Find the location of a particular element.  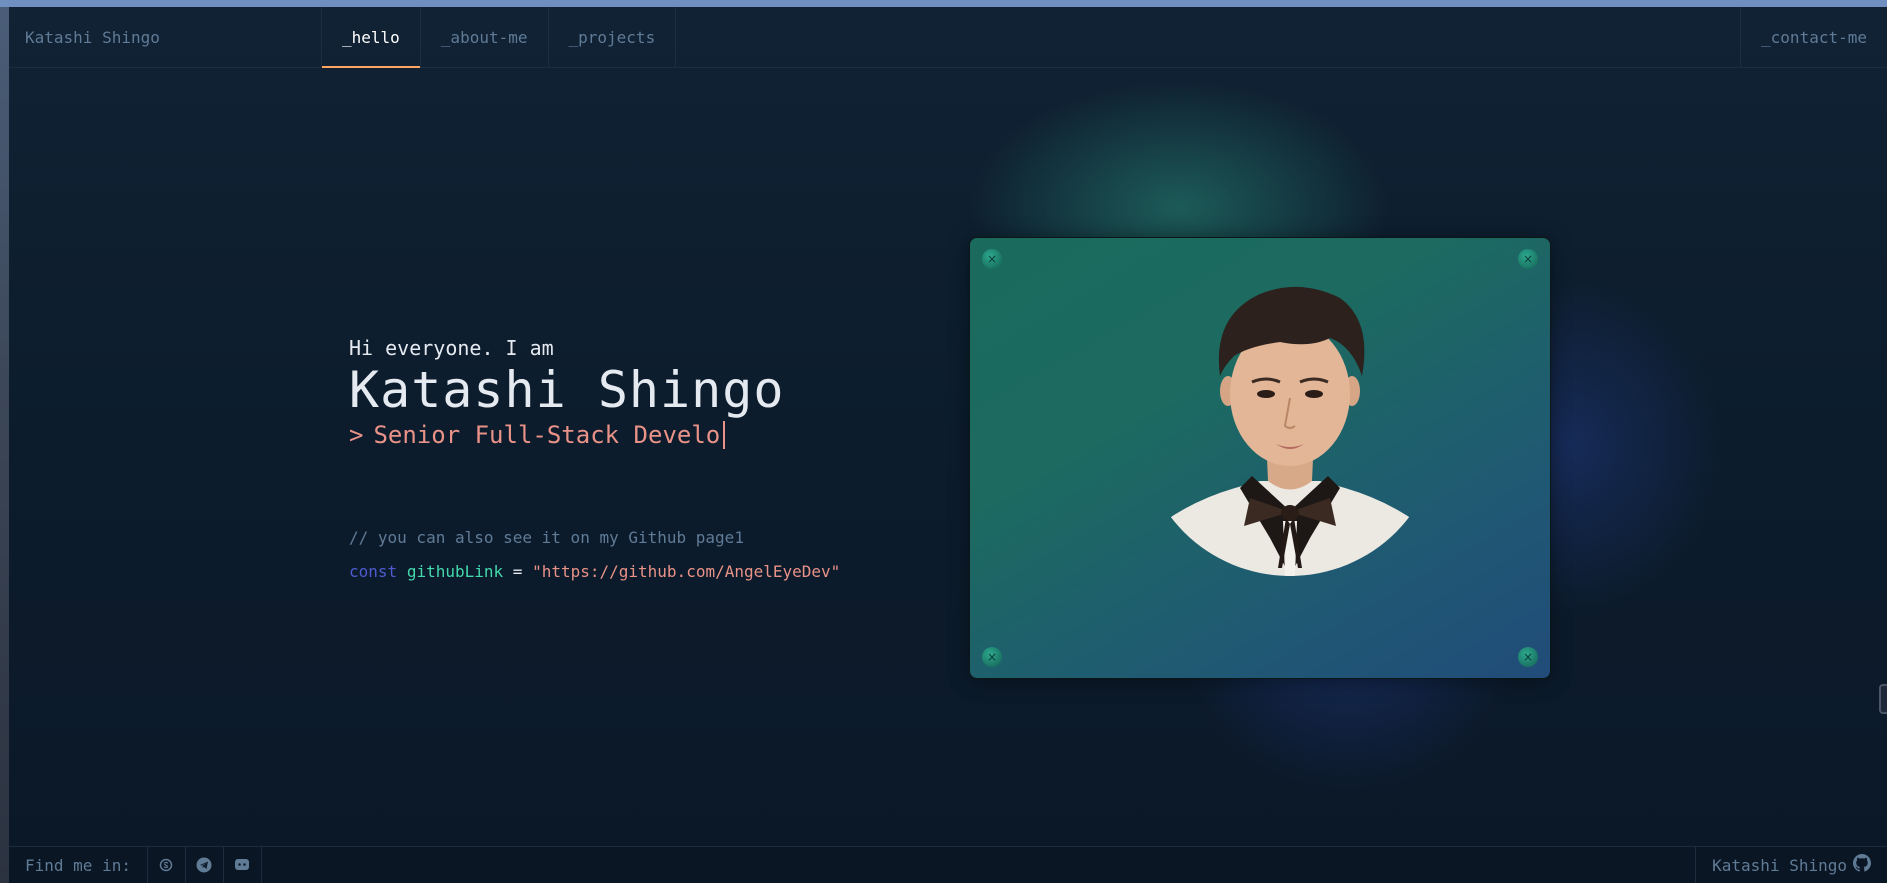

footer-bar: Find me in: Katashi Shingo is located at coordinates (948, 864).